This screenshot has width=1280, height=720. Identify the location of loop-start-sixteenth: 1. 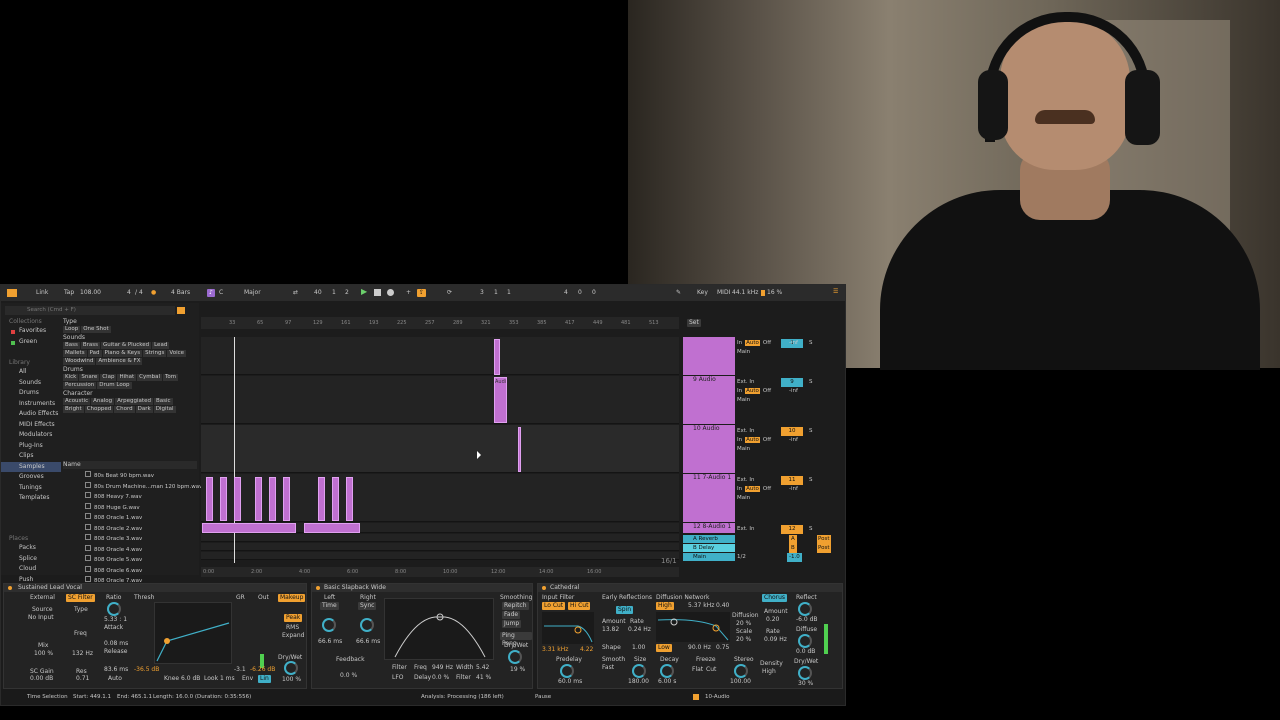
(509, 293).